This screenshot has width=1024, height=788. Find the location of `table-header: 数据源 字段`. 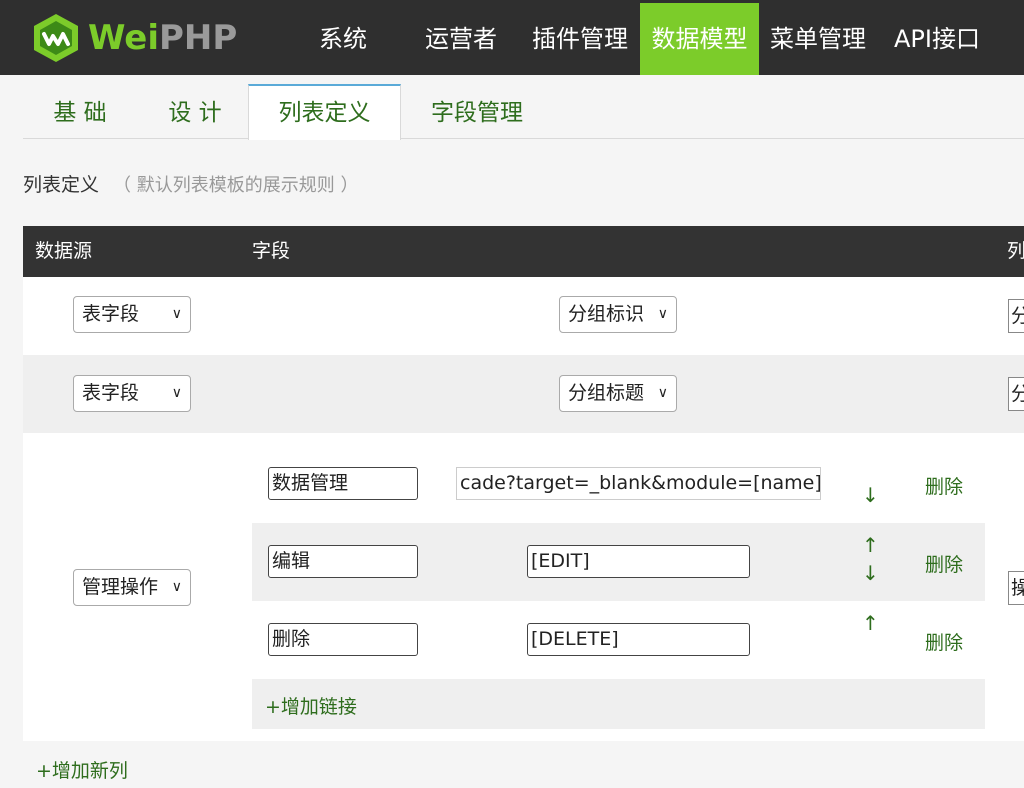

table-header: 数据源 字段 is located at coordinates (523, 251).